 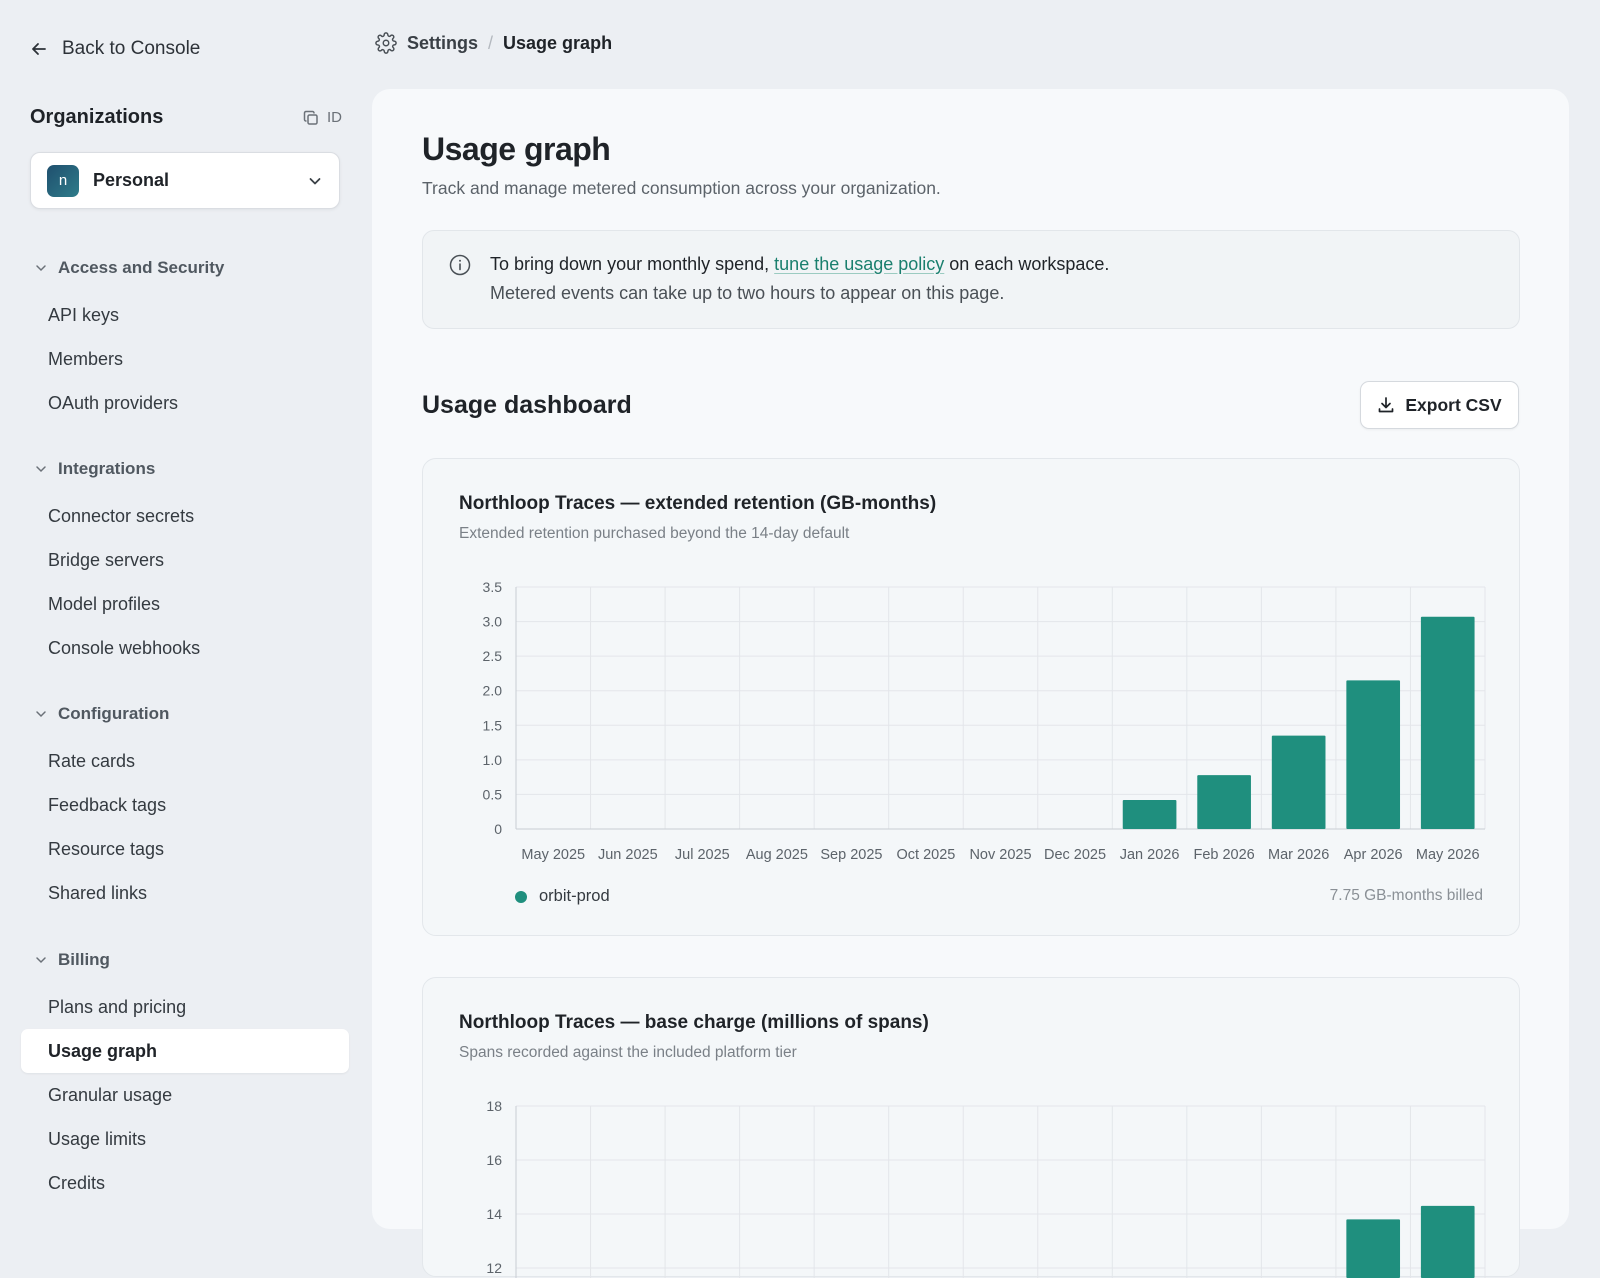 I want to click on back-to-console-link: Back to Console, so click(x=115, y=49).